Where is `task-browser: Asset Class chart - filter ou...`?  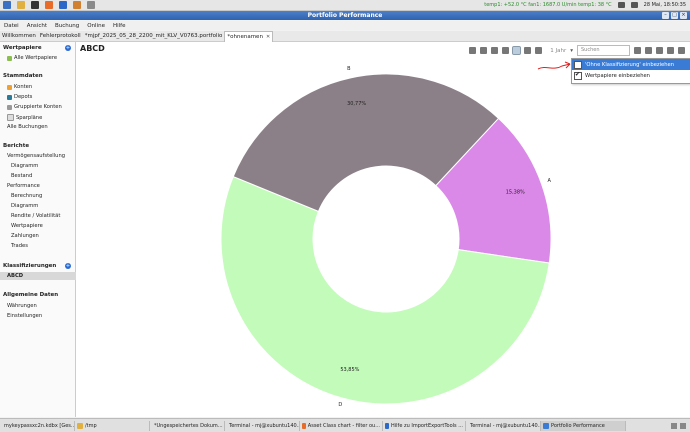
task-browser: Asset Class chart - filter ou... is located at coordinates (341, 425).